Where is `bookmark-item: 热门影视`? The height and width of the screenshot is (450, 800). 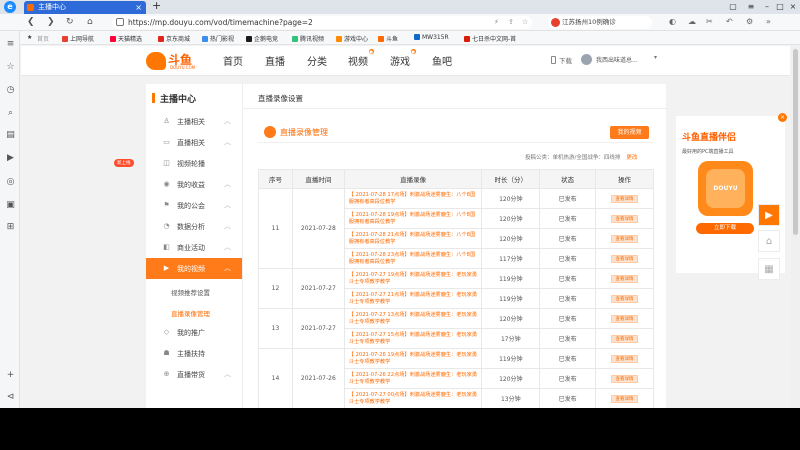
bookmark-item: 热门影视 is located at coordinates (218, 38).